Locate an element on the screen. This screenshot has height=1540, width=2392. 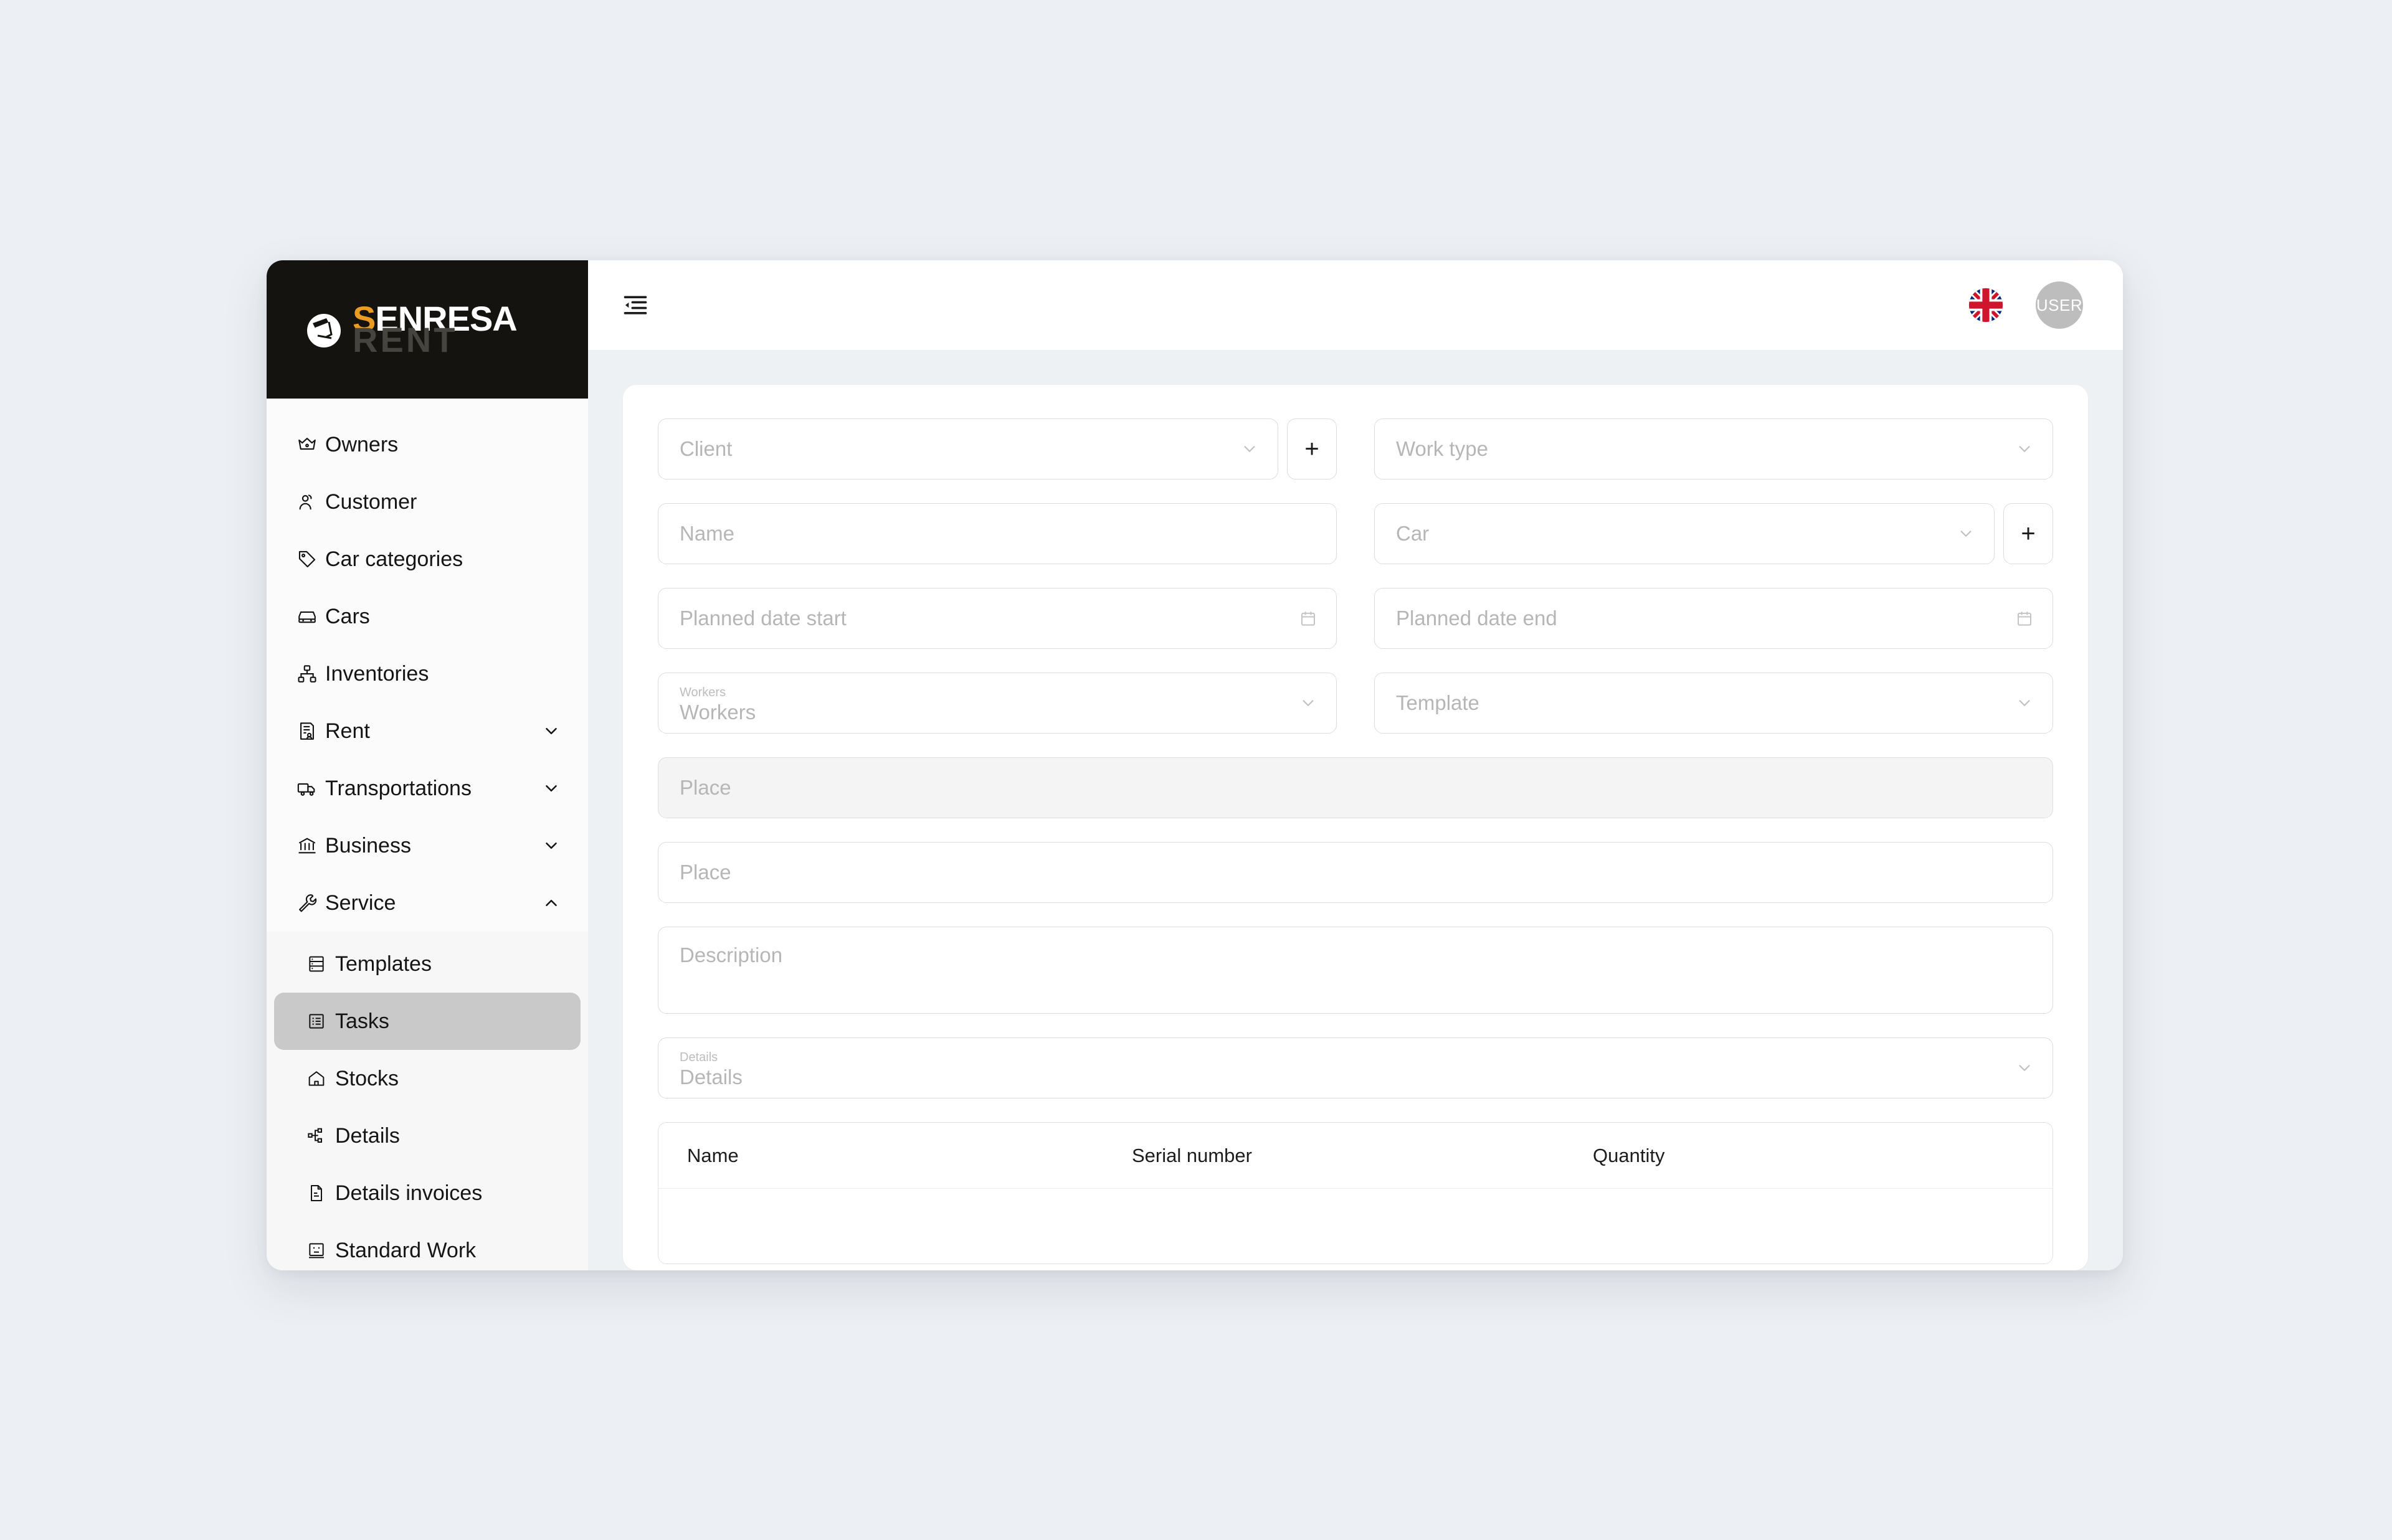
list-box-icon is located at coordinates (320, 1021).